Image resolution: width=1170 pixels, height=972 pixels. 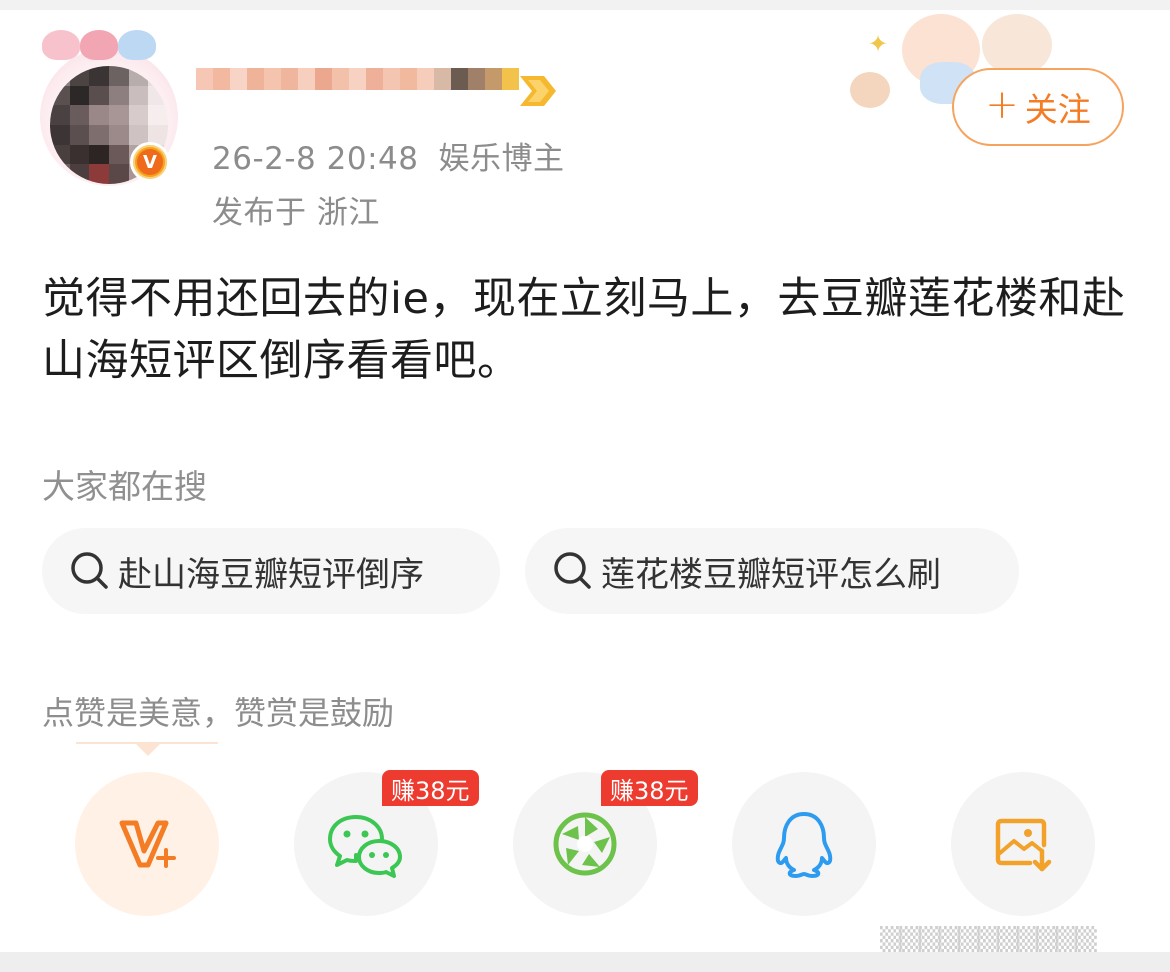 I want to click on wechat-icon, so click(x=365, y=846).